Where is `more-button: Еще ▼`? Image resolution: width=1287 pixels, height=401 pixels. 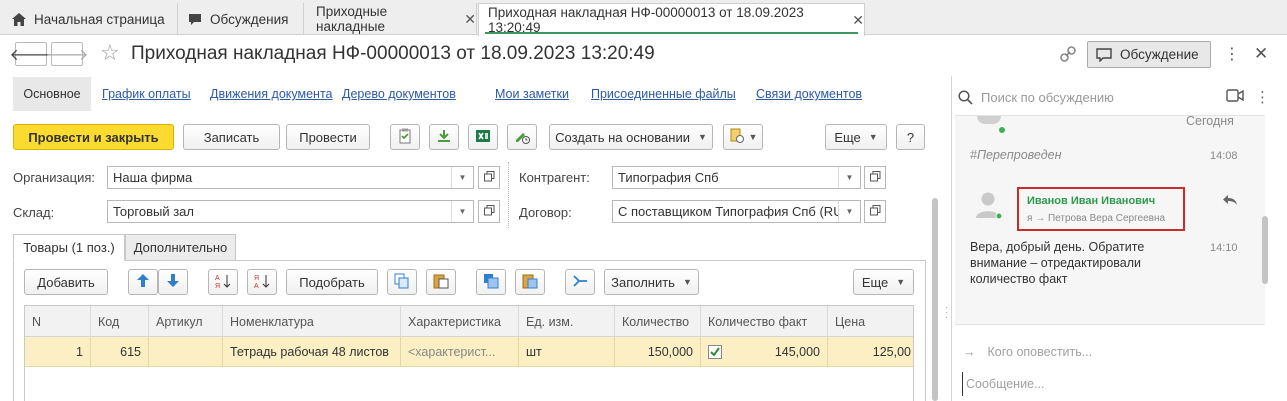
more-button: Еще ▼ is located at coordinates (856, 137).